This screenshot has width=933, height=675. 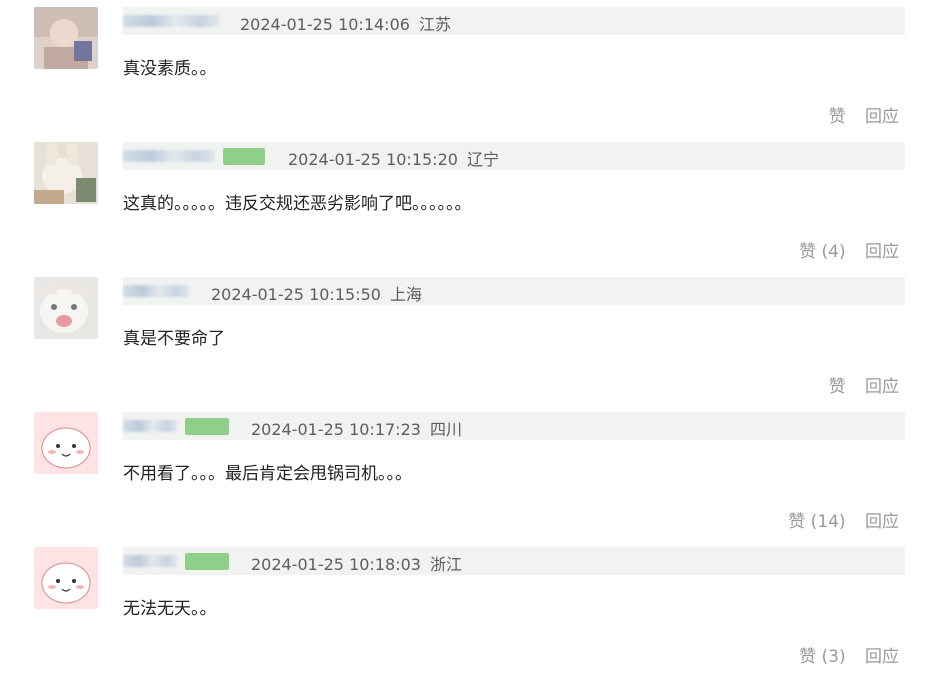 I want to click on comment-location: 四川, so click(x=446, y=429).